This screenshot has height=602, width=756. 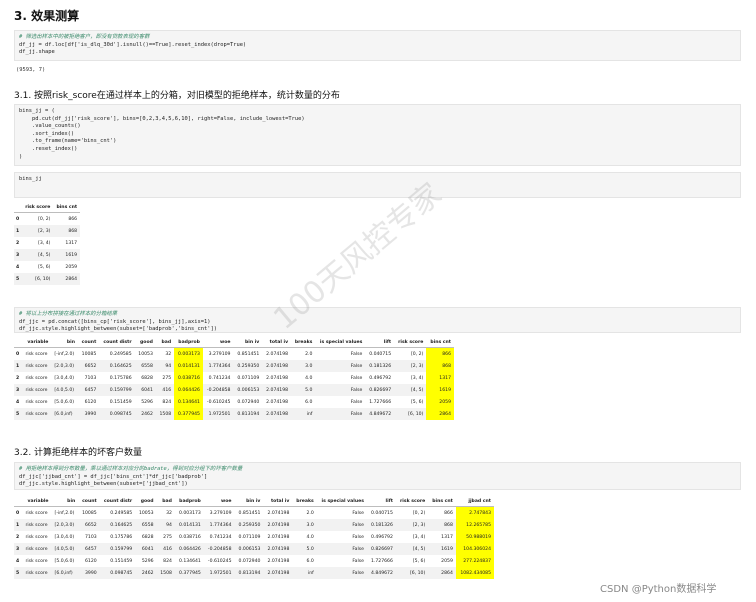 What do you see at coordinates (65, 343) in the screenshot?
I see `column-header: bin` at bounding box center [65, 343].